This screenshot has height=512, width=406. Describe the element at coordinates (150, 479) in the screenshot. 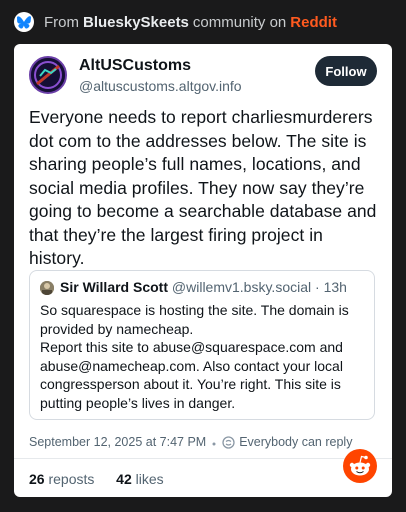

I see `likes-label: likes` at that location.